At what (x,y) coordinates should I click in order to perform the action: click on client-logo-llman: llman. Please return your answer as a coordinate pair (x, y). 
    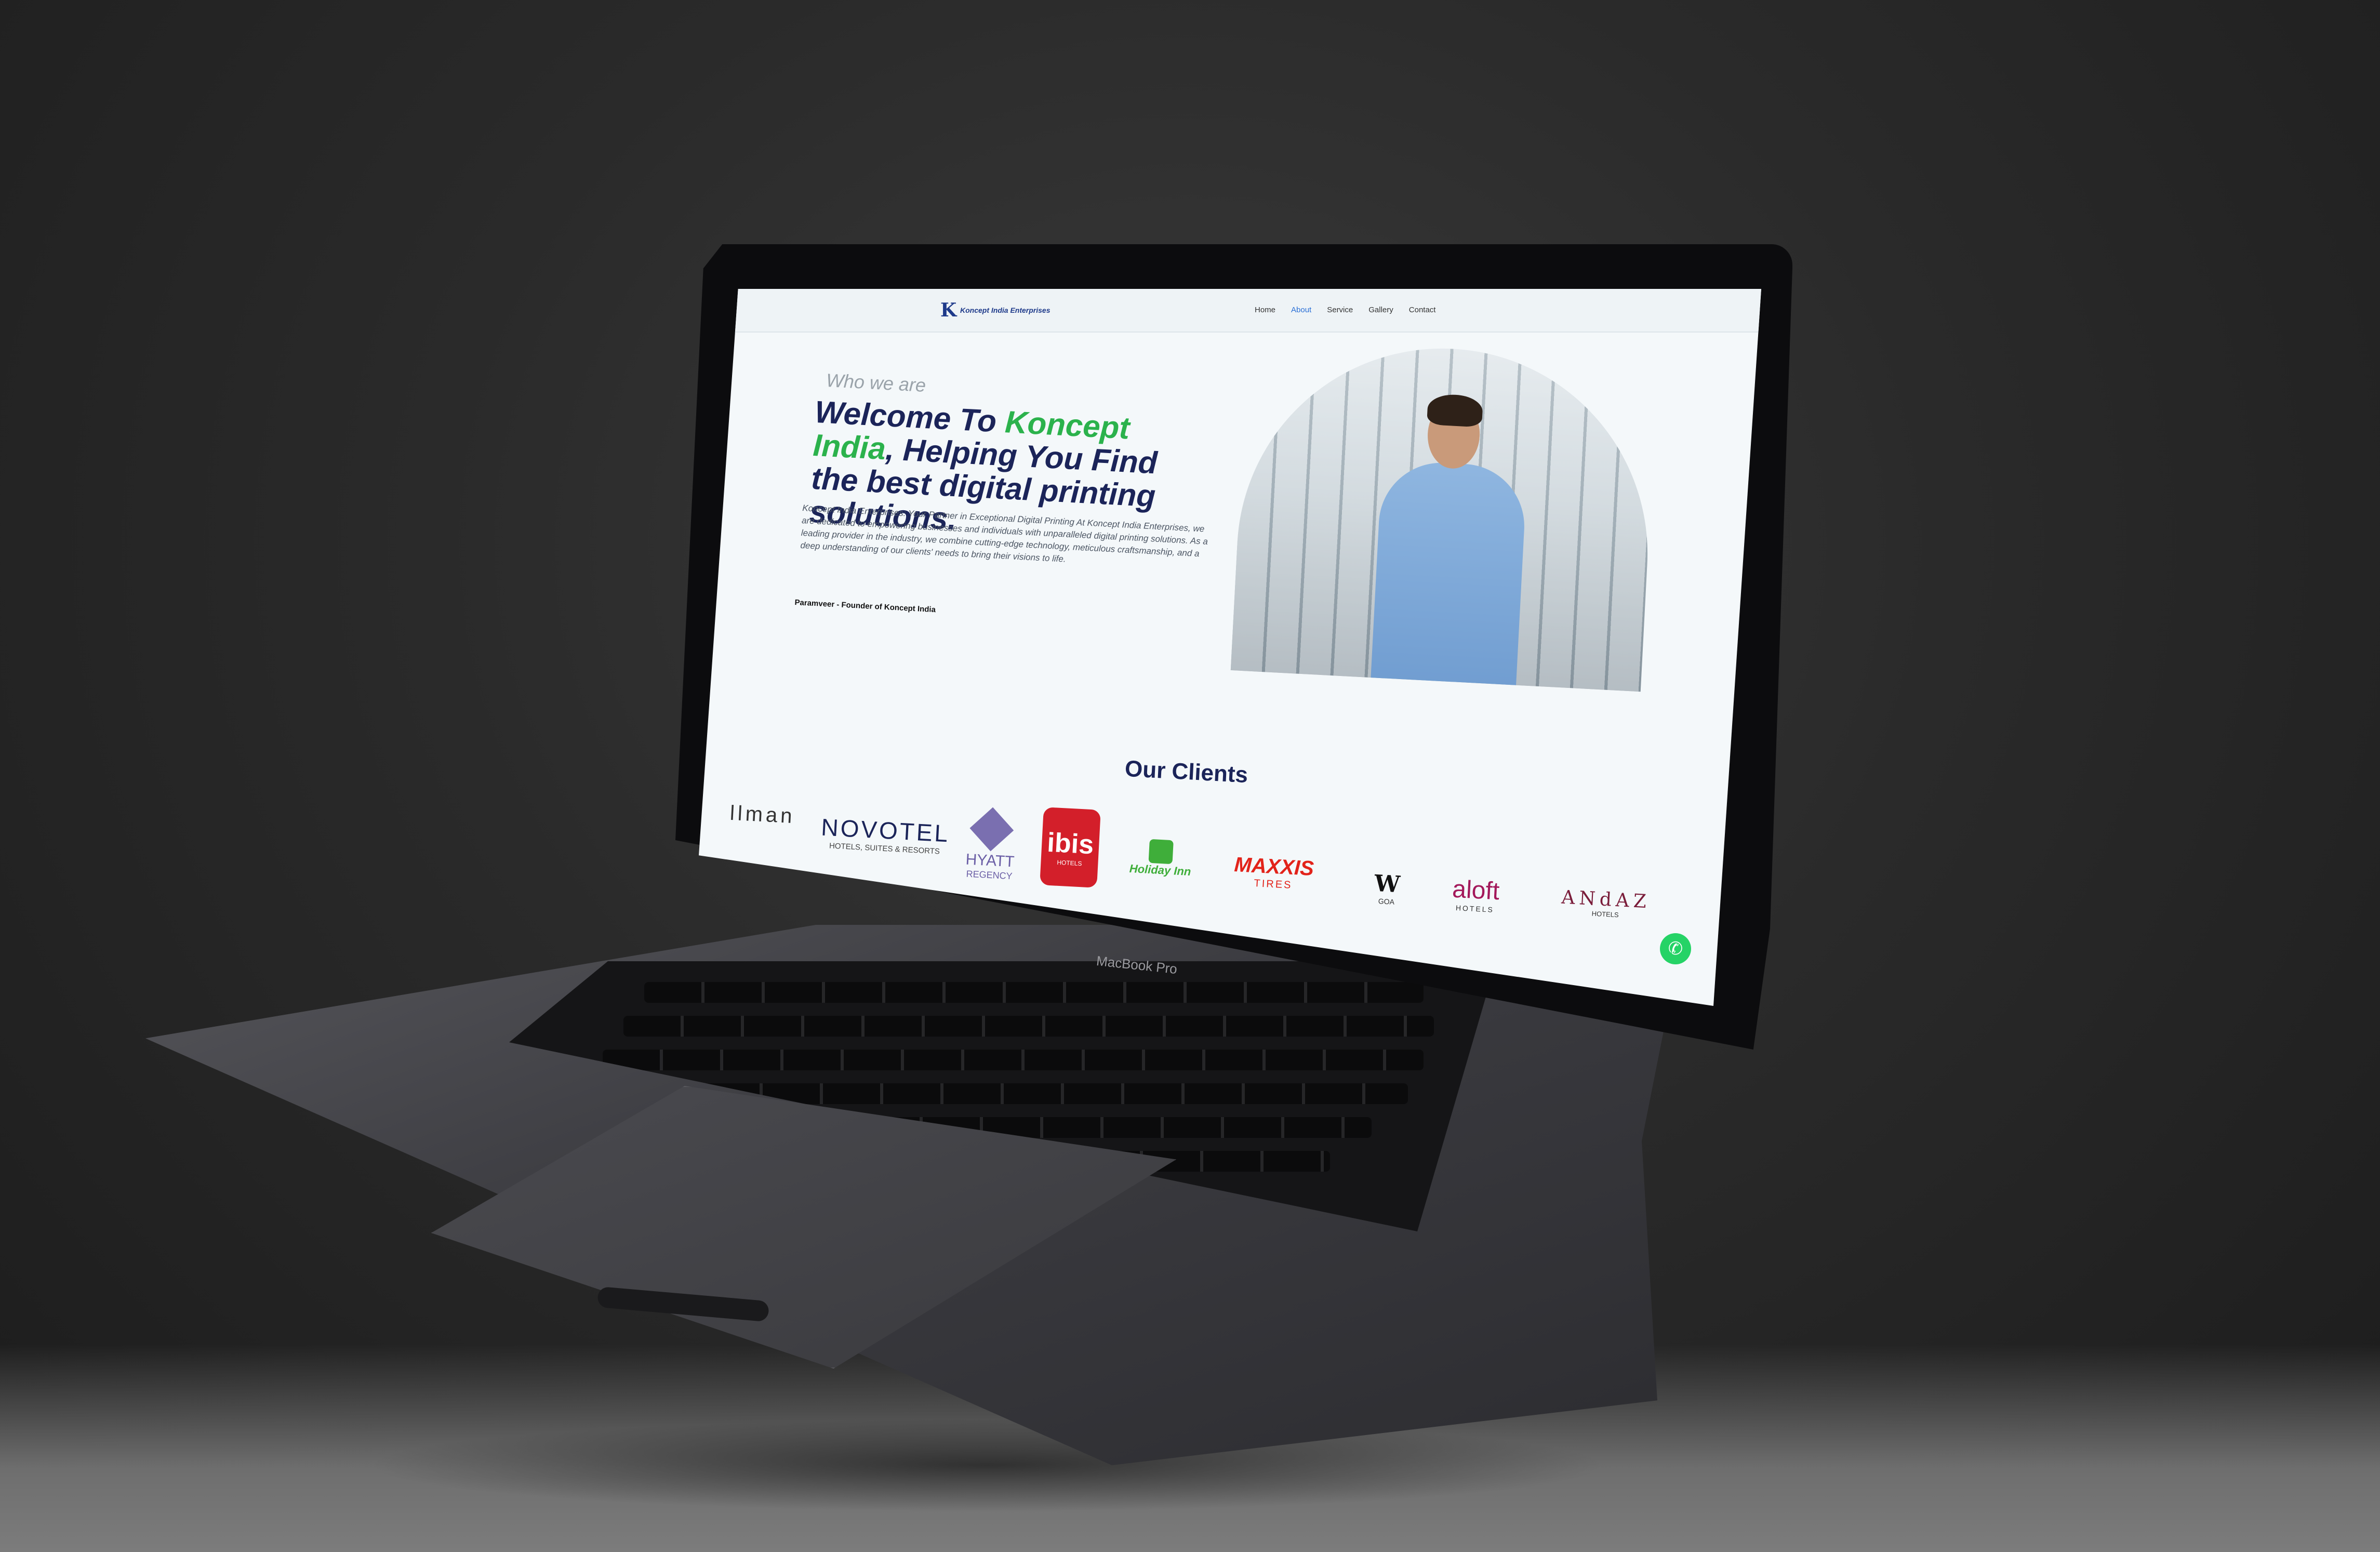
    Looking at the image, I should click on (763, 814).